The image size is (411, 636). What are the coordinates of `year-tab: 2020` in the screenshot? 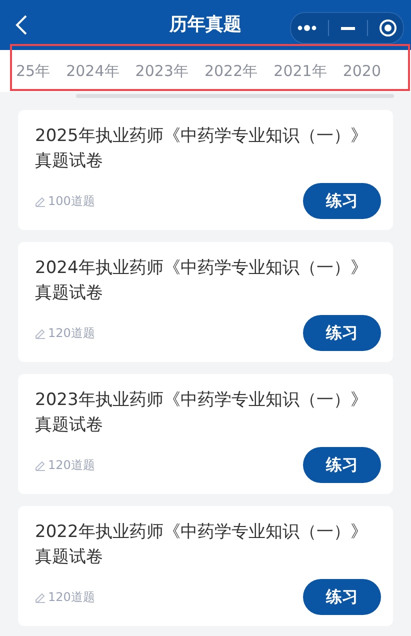 It's located at (362, 71).